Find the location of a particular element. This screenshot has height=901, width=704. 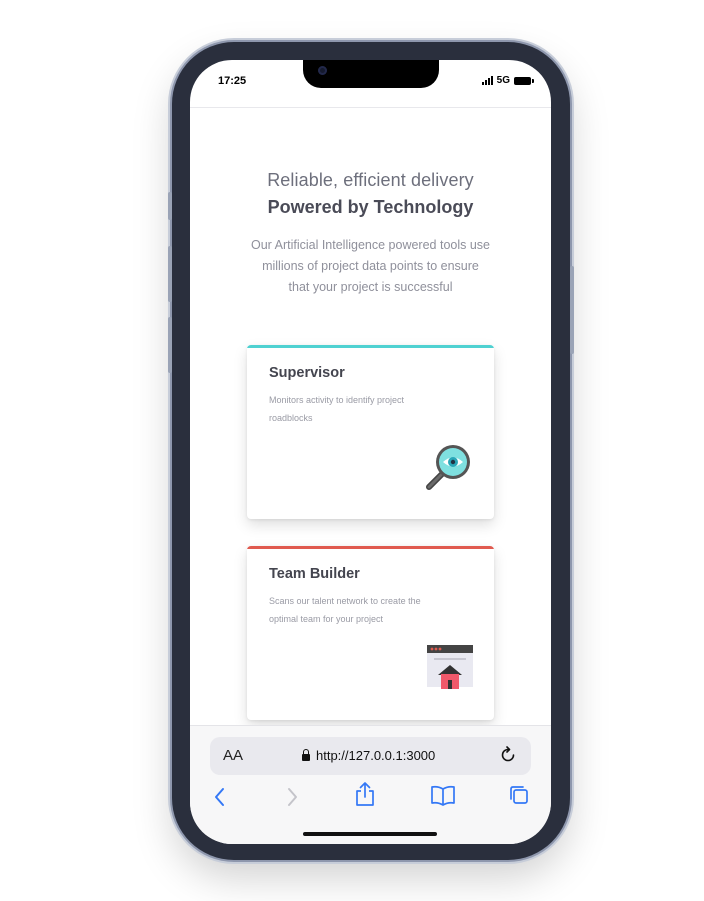

power-button is located at coordinates (572, 310).